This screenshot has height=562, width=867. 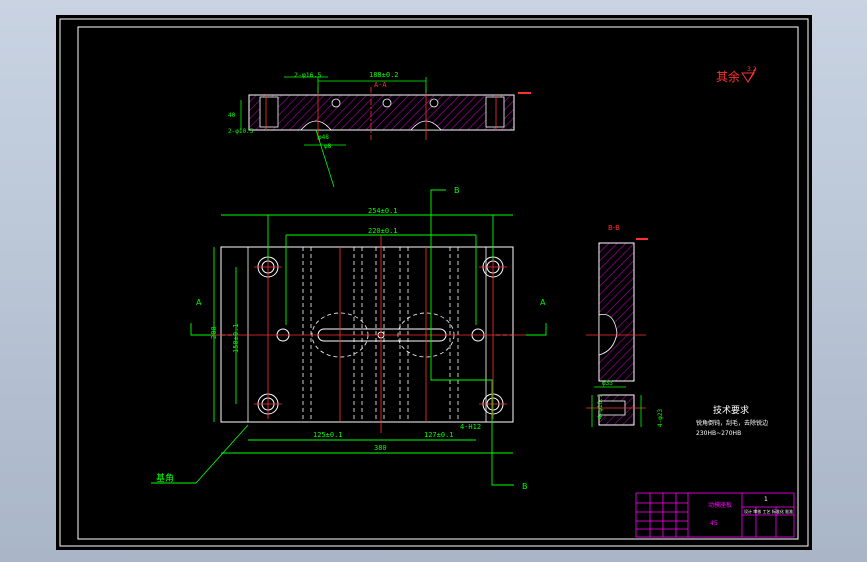 What do you see at coordinates (328, 146) in the screenshot?
I see `section-a-dim-bore2: φ8` at bounding box center [328, 146].